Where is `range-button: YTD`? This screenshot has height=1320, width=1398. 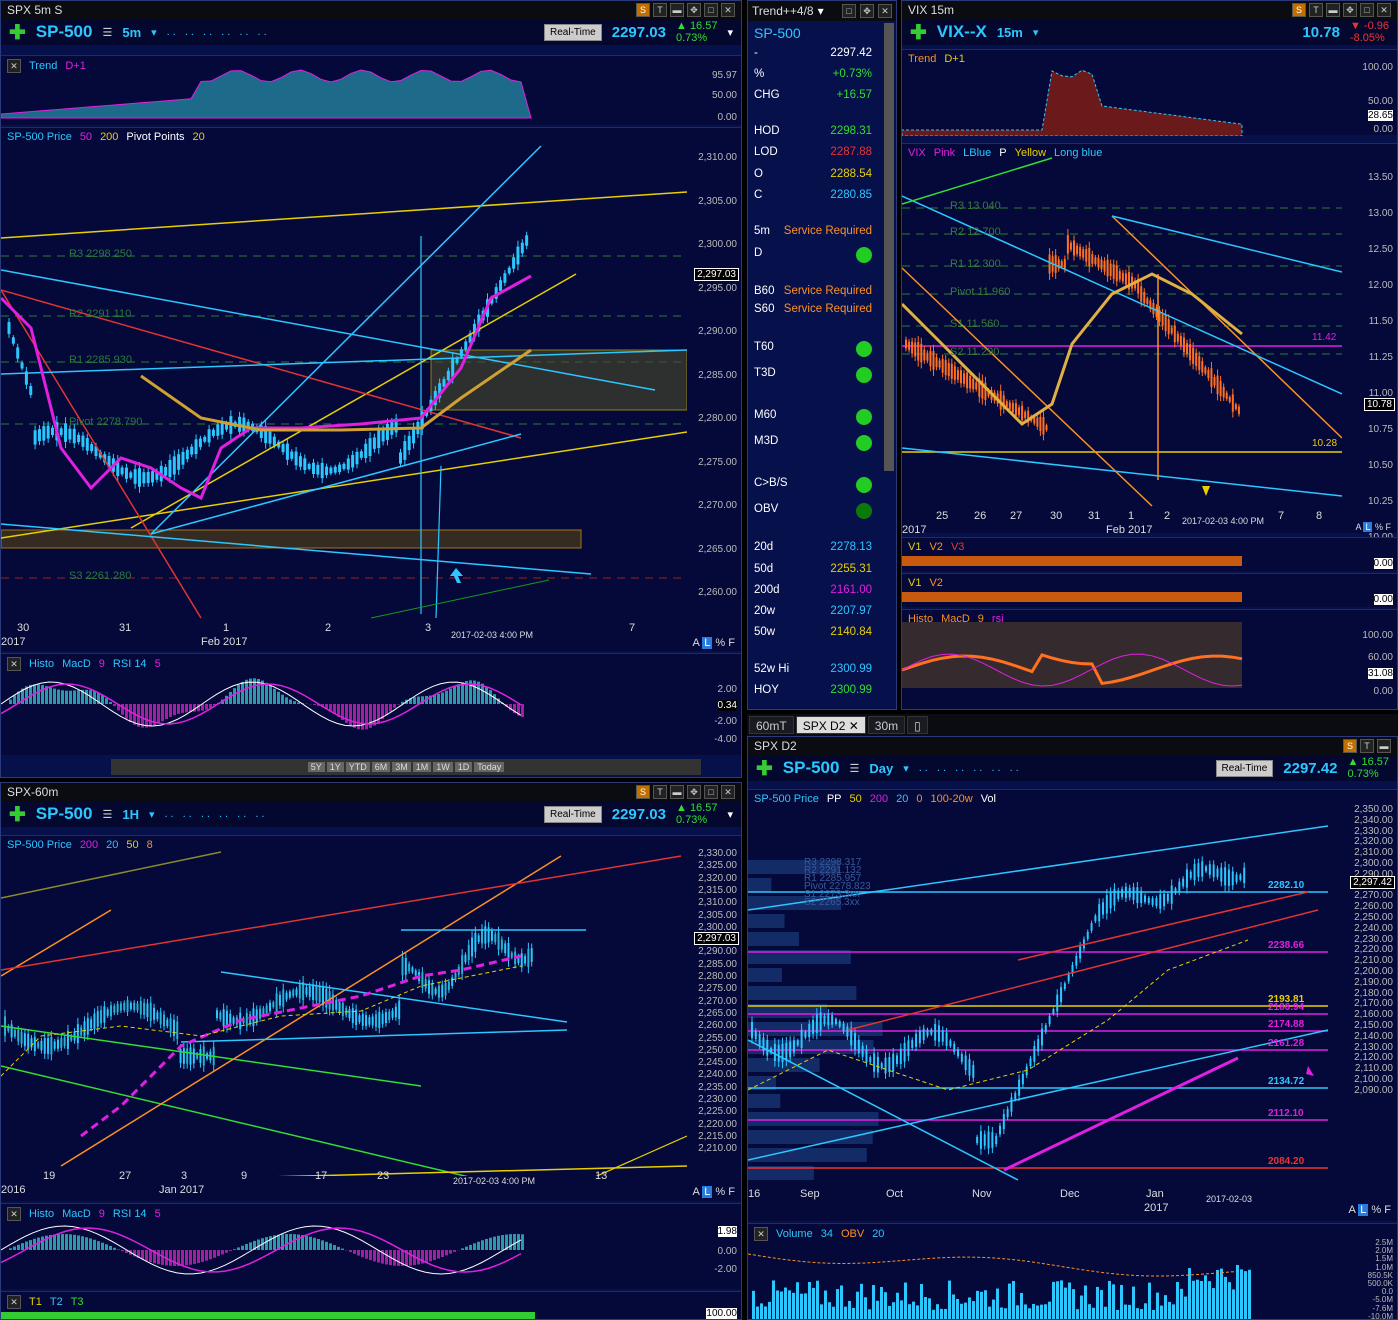 range-button: YTD is located at coordinates (357, 767).